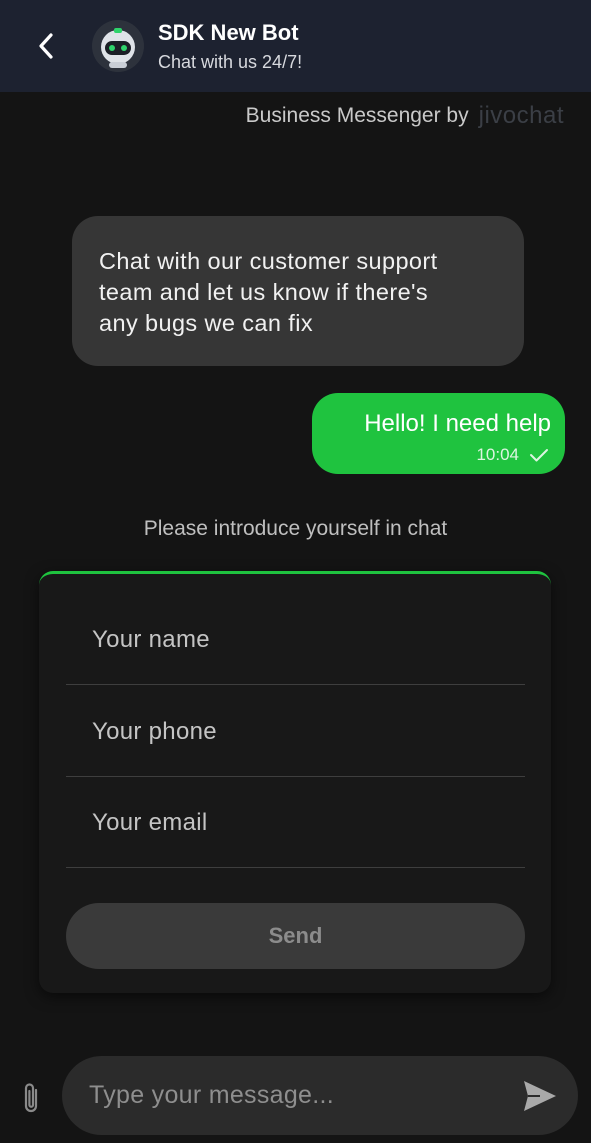 The width and height of the screenshot is (591, 1143). I want to click on incoming-message-line: Chat with our customer support, so click(268, 261).